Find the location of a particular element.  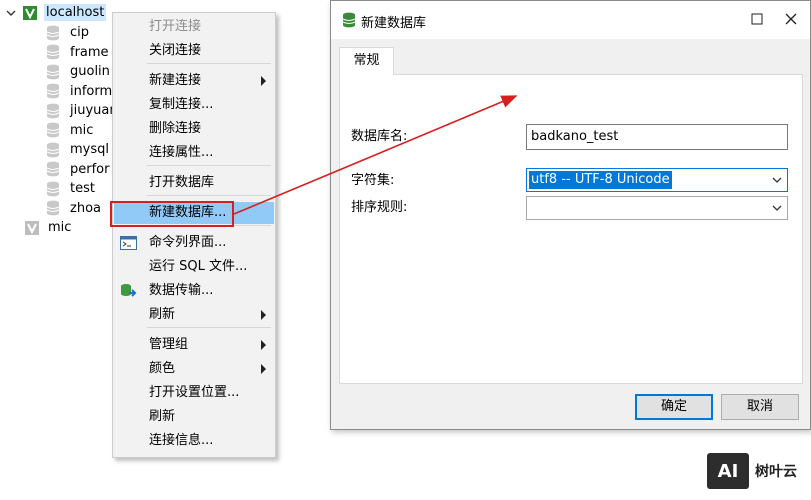

tab-general: 常规 is located at coordinates (366, 61).